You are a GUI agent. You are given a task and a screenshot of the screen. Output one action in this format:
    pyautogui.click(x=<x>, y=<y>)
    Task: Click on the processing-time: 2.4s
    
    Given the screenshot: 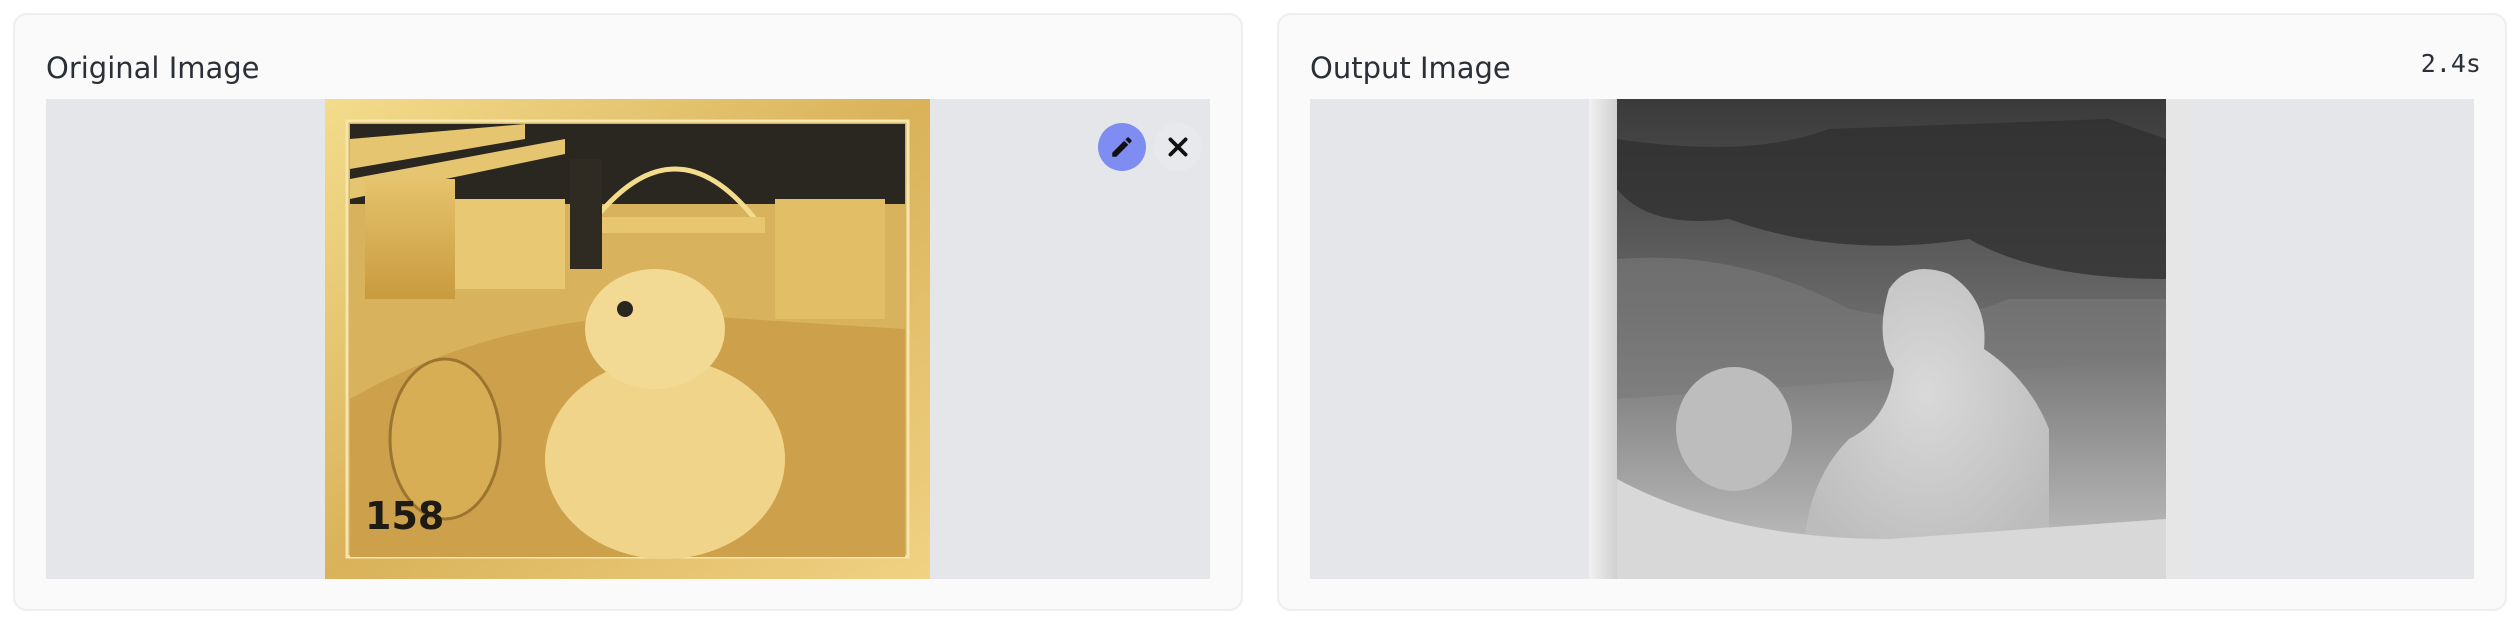 What is the action you would take?
    pyautogui.click(x=2450, y=63)
    